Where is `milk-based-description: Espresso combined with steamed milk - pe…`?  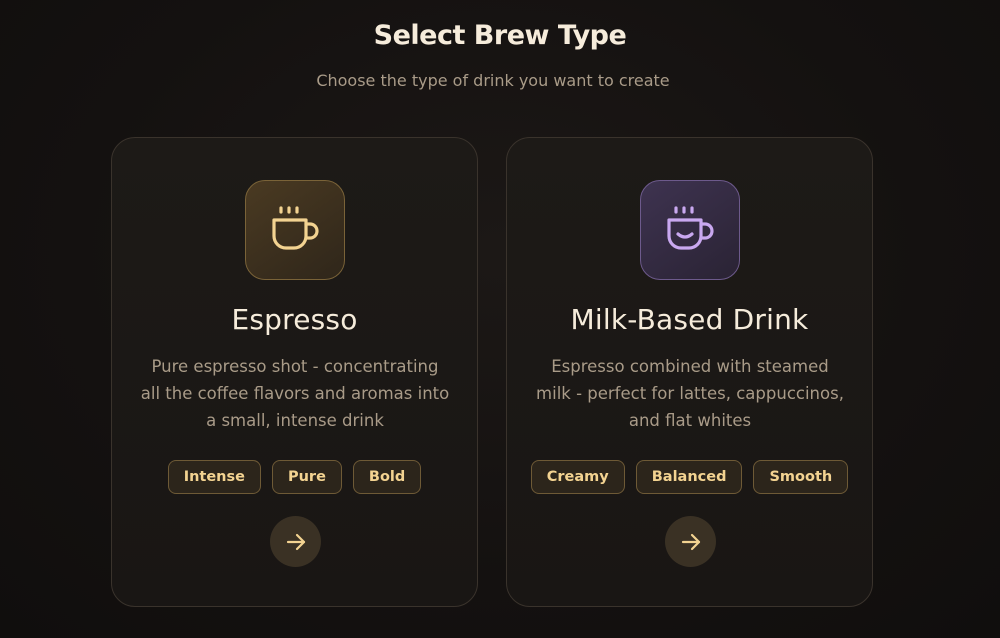 milk-based-description: Espresso combined with steamed milk - pe… is located at coordinates (690, 393).